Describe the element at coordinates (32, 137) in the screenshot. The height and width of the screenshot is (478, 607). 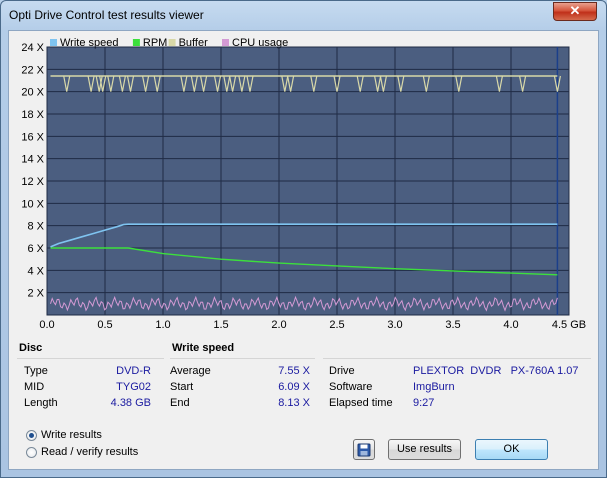
I see `y-tick-label: 16 X` at that location.